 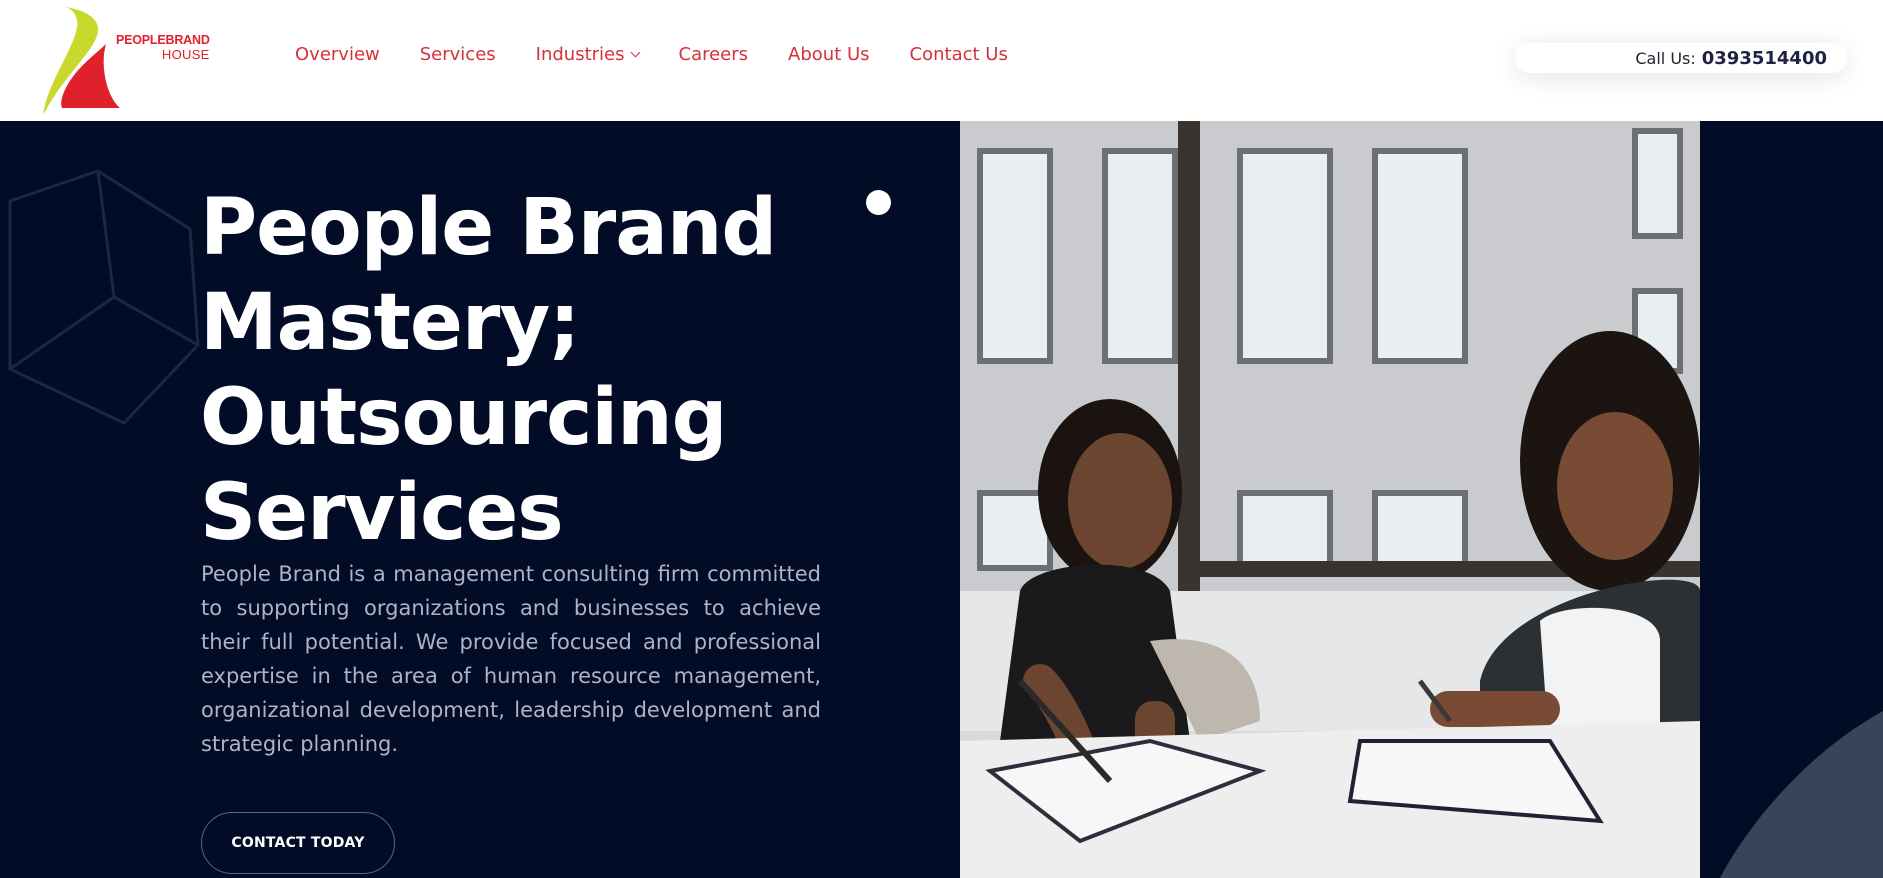 I want to click on call-us-box: Call Us: 0393514400, so click(x=1681, y=58).